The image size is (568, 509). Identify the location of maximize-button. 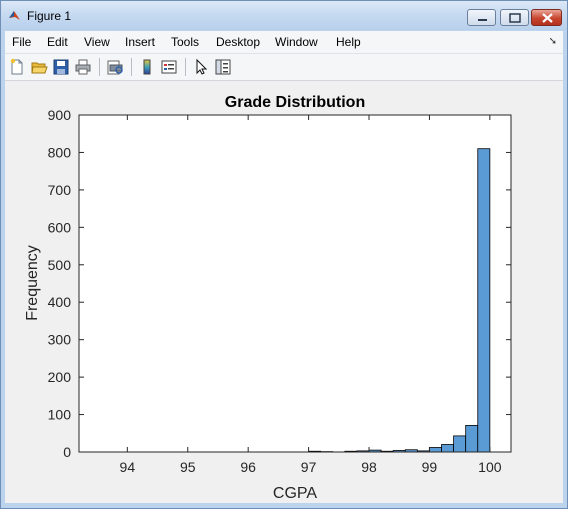
(514, 17).